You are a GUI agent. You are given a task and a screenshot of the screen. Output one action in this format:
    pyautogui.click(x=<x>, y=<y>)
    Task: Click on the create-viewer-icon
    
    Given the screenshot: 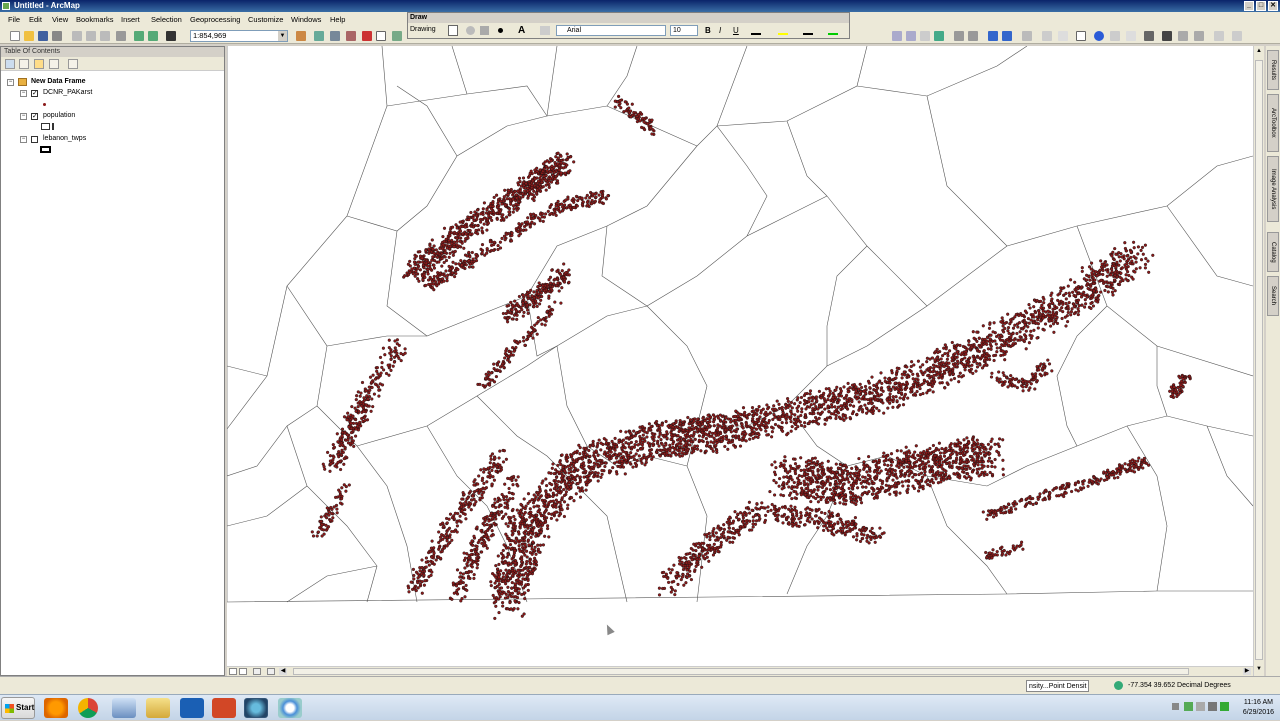 What is the action you would take?
    pyautogui.click(x=1237, y=36)
    